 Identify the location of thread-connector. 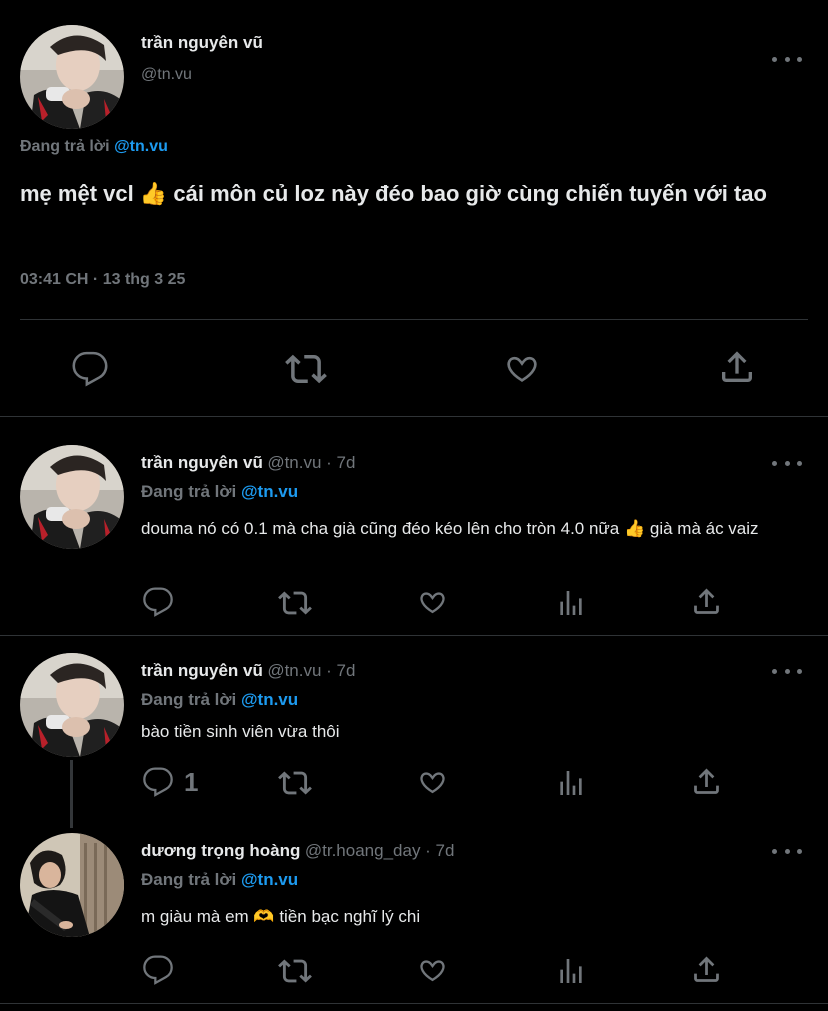
(71, 794).